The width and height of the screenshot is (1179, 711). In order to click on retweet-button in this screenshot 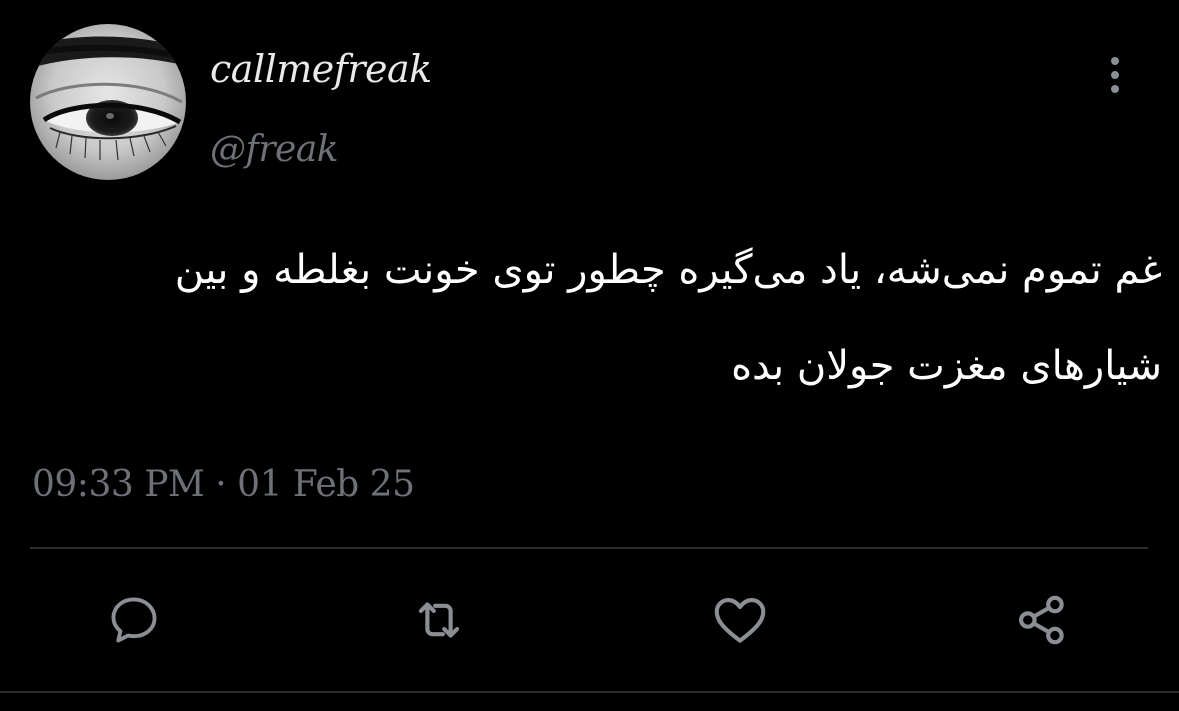, I will do `click(439, 620)`.